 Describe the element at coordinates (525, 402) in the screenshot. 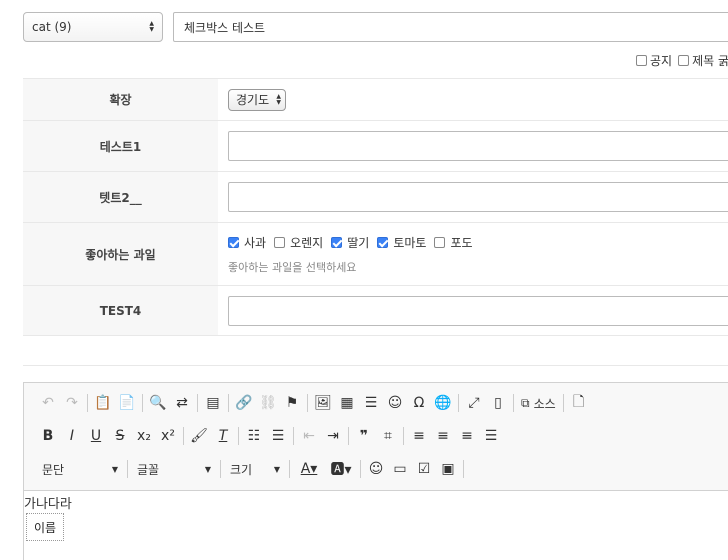

I see `source-icon: ⧉` at that location.